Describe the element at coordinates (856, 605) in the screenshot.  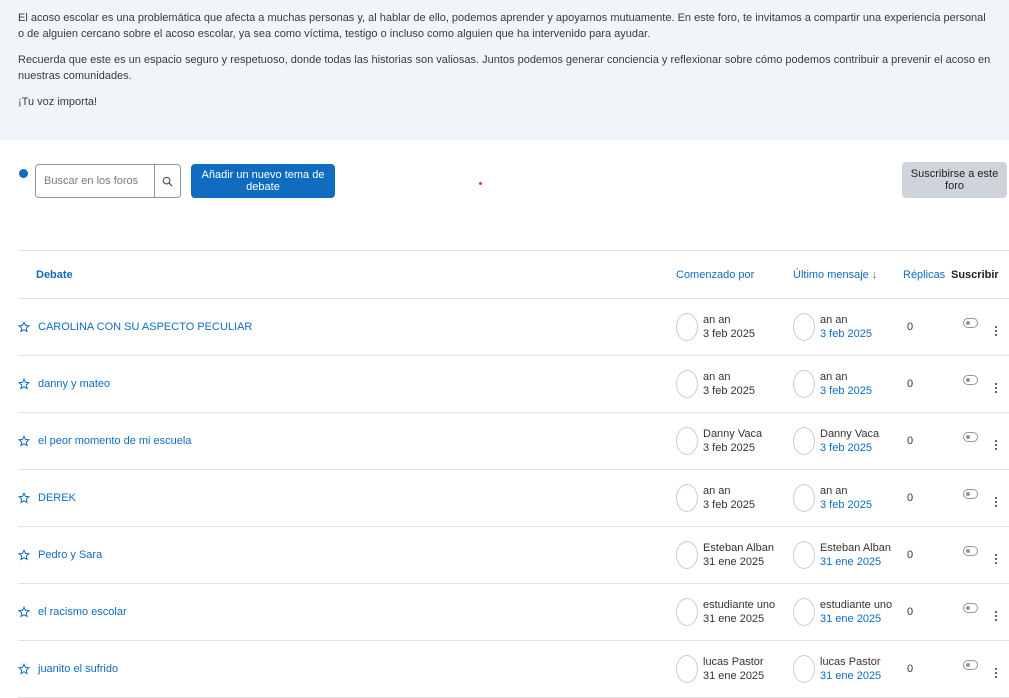
I see `last-author-name: estudiante uno` at that location.